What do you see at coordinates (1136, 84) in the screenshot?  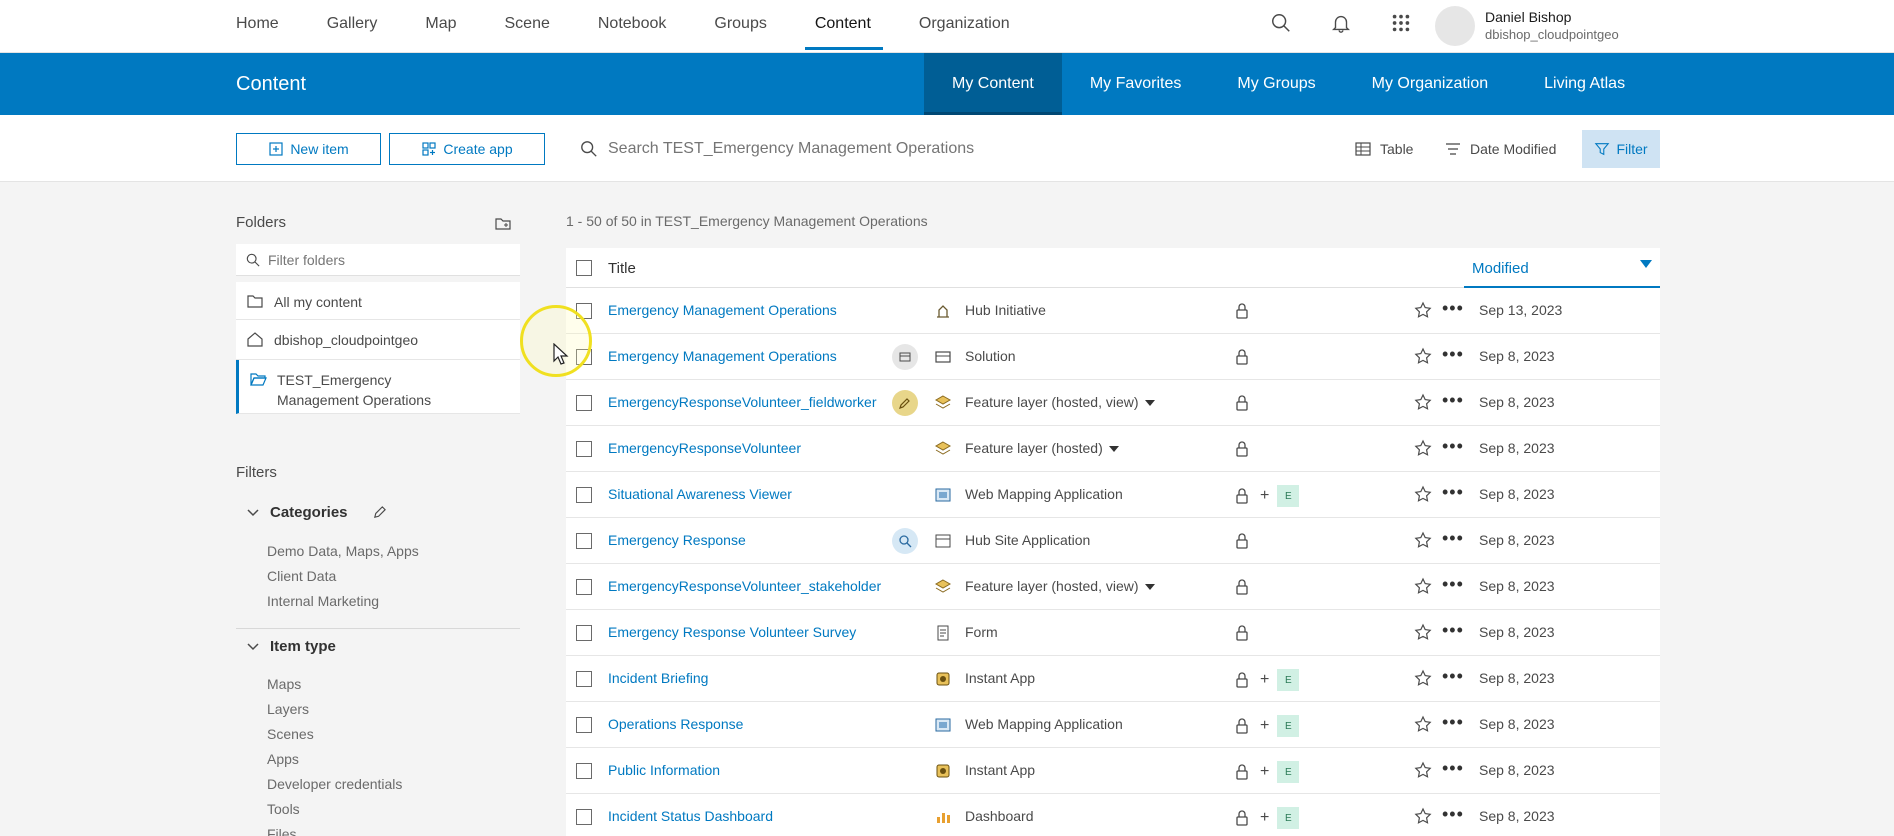 I see `tab-my-favorites: My Favorites` at bounding box center [1136, 84].